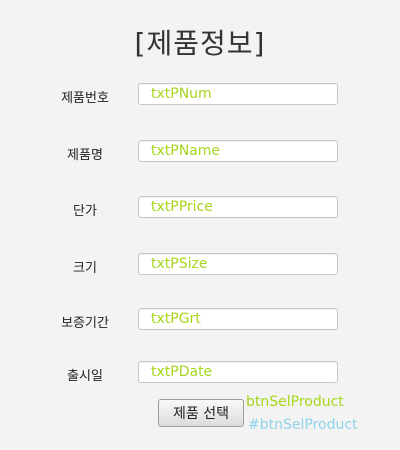  Describe the element at coordinates (85, 98) in the screenshot. I see `product-number-label: 제품번호` at that location.